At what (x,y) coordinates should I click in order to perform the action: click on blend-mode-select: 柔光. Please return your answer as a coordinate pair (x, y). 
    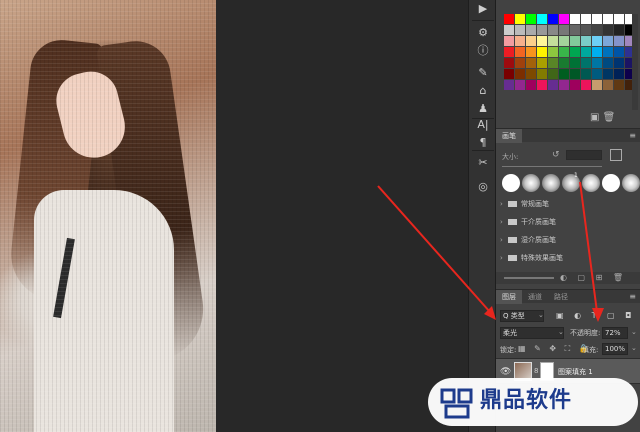
    Looking at the image, I should click on (532, 333).